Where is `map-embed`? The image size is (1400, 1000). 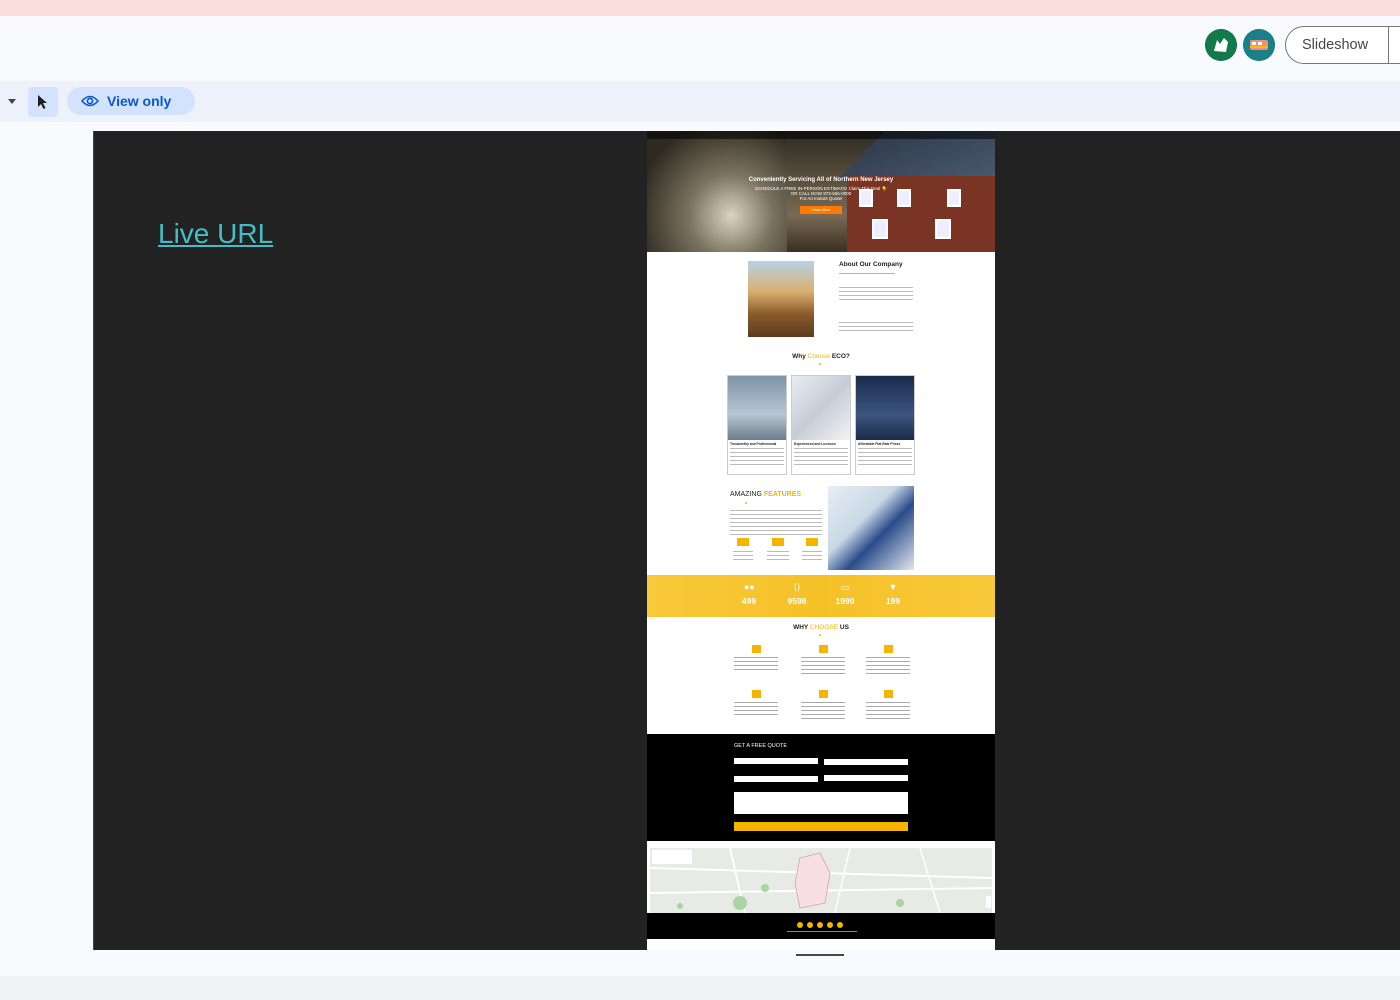 map-embed is located at coordinates (821, 880).